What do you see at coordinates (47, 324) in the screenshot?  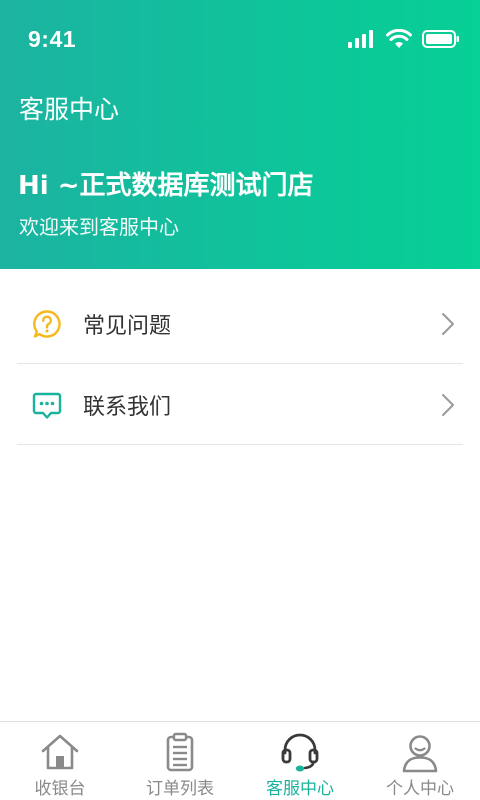 I see `question-bubble-icon` at bounding box center [47, 324].